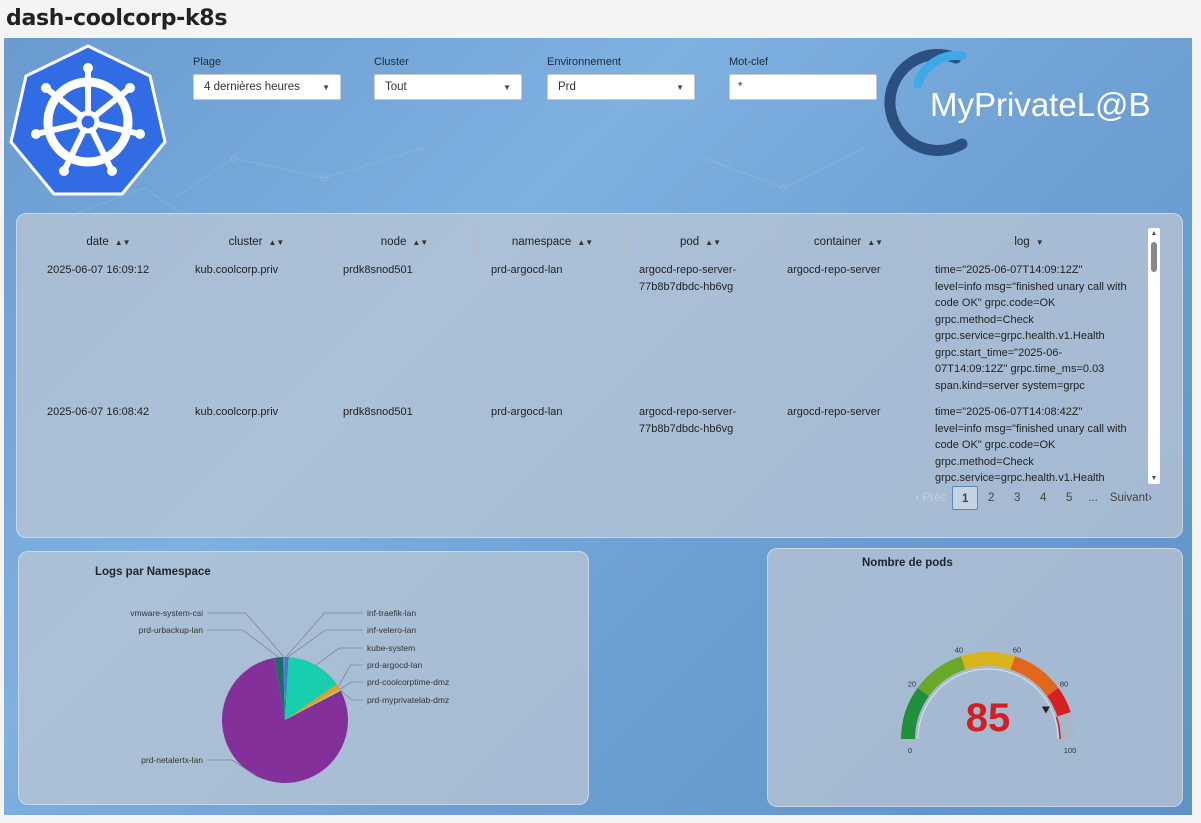  What do you see at coordinates (172, 760) in the screenshot?
I see `pie-label-prd-netalertx-lan: prd-netalertx-lan` at bounding box center [172, 760].